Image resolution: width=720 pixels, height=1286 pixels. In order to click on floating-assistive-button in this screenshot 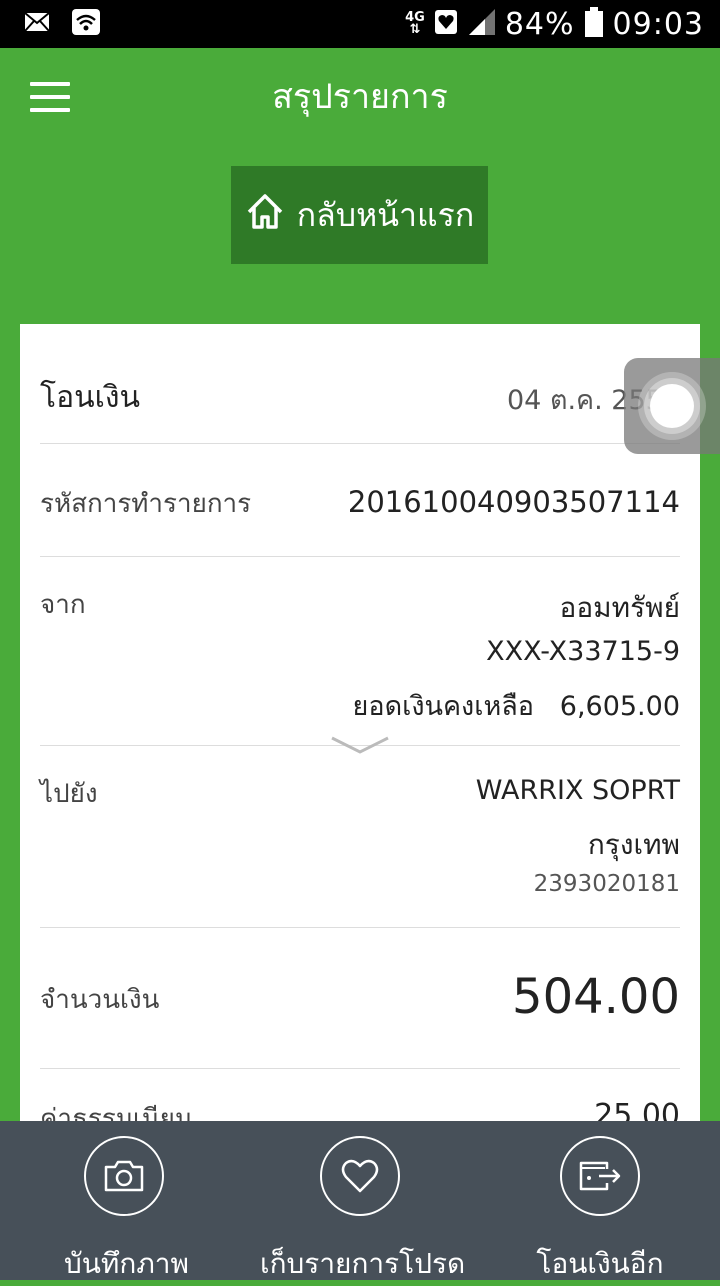, I will do `click(672, 406)`.